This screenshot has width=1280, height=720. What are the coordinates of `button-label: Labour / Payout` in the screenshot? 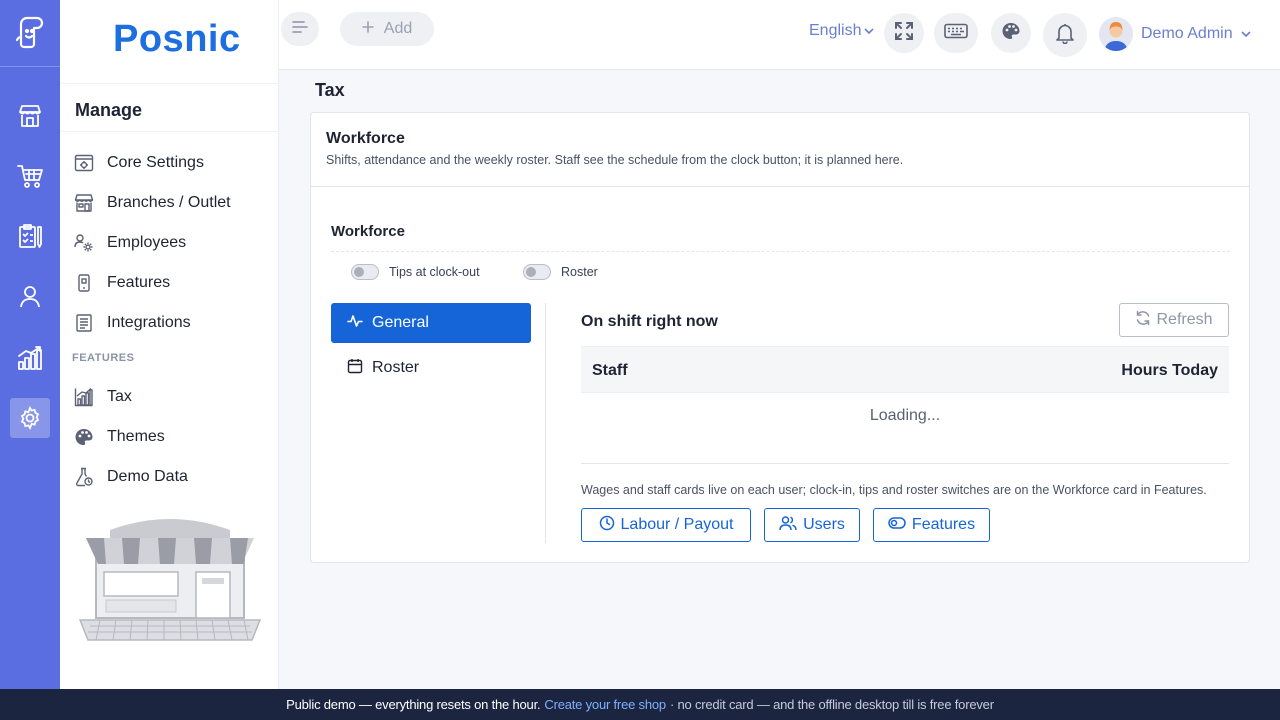 It's located at (677, 524).